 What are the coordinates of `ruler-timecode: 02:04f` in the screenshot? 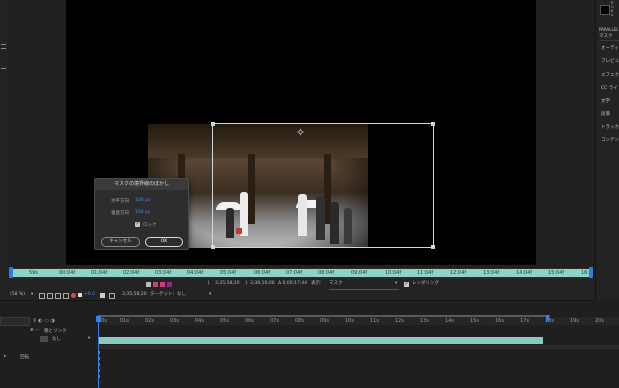 It's located at (131, 273).